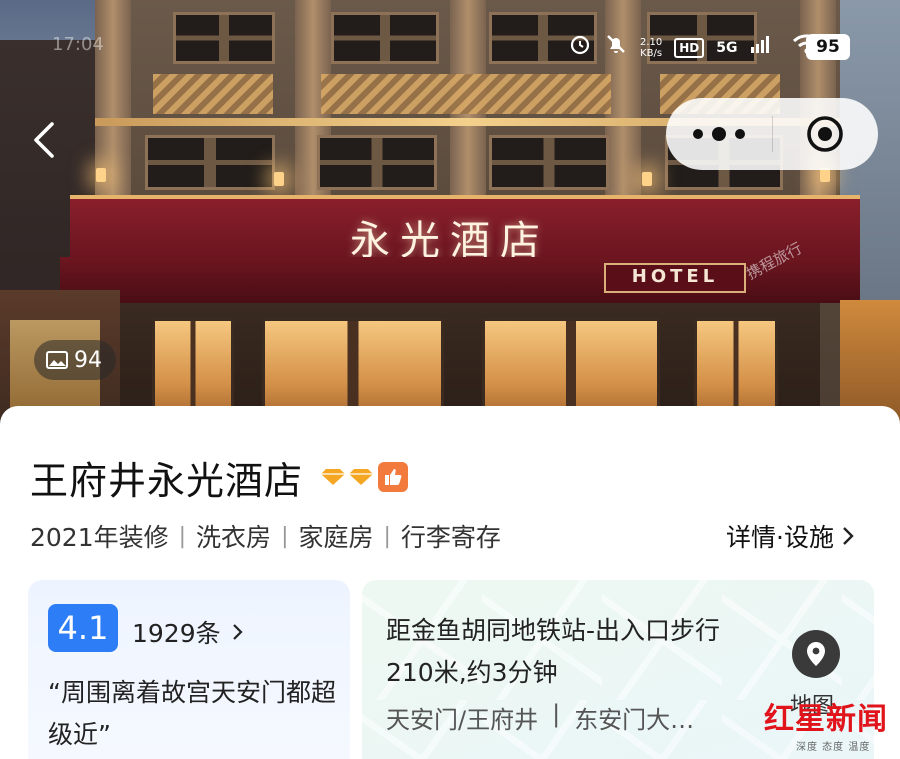 The image size is (900, 759). Describe the element at coordinates (651, 42) in the screenshot. I see `network-speed-value: 2.10` at that location.